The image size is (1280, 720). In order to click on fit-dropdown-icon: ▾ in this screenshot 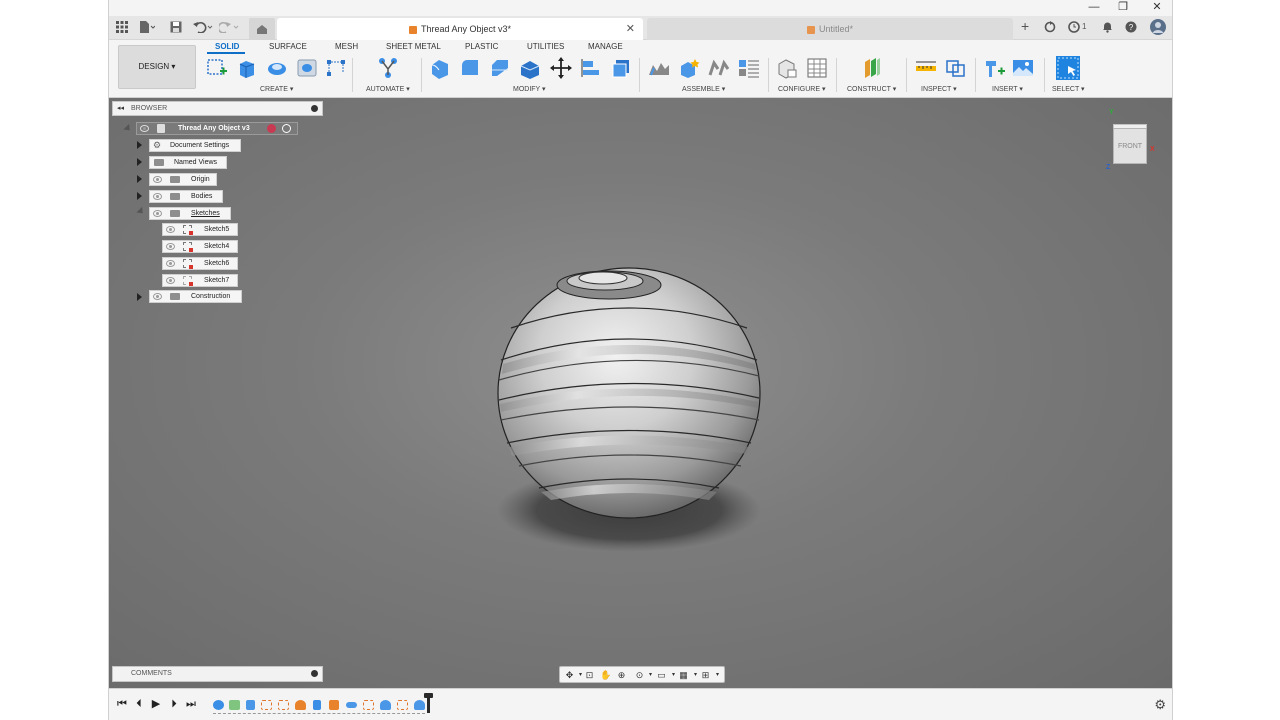, I will do `click(650, 675)`.